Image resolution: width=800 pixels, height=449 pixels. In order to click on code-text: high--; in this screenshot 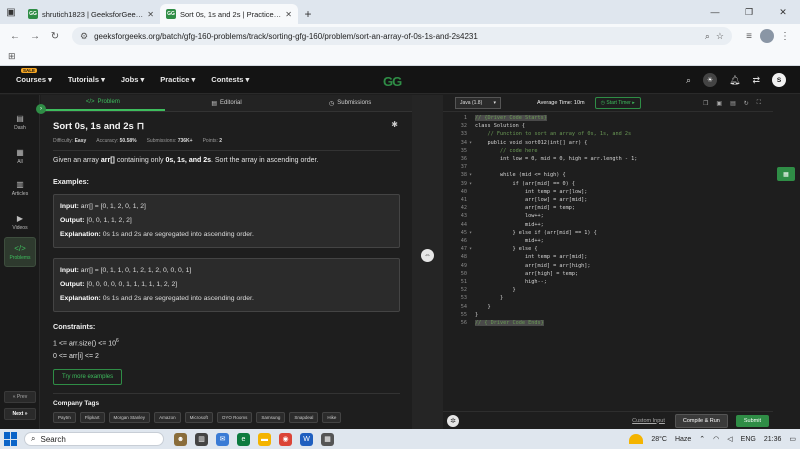, I will do `click(511, 282)`.